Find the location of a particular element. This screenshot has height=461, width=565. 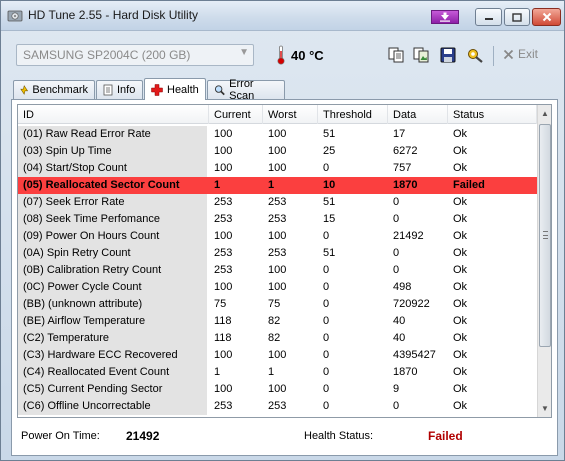

column-header-data: Data is located at coordinates (418, 114).